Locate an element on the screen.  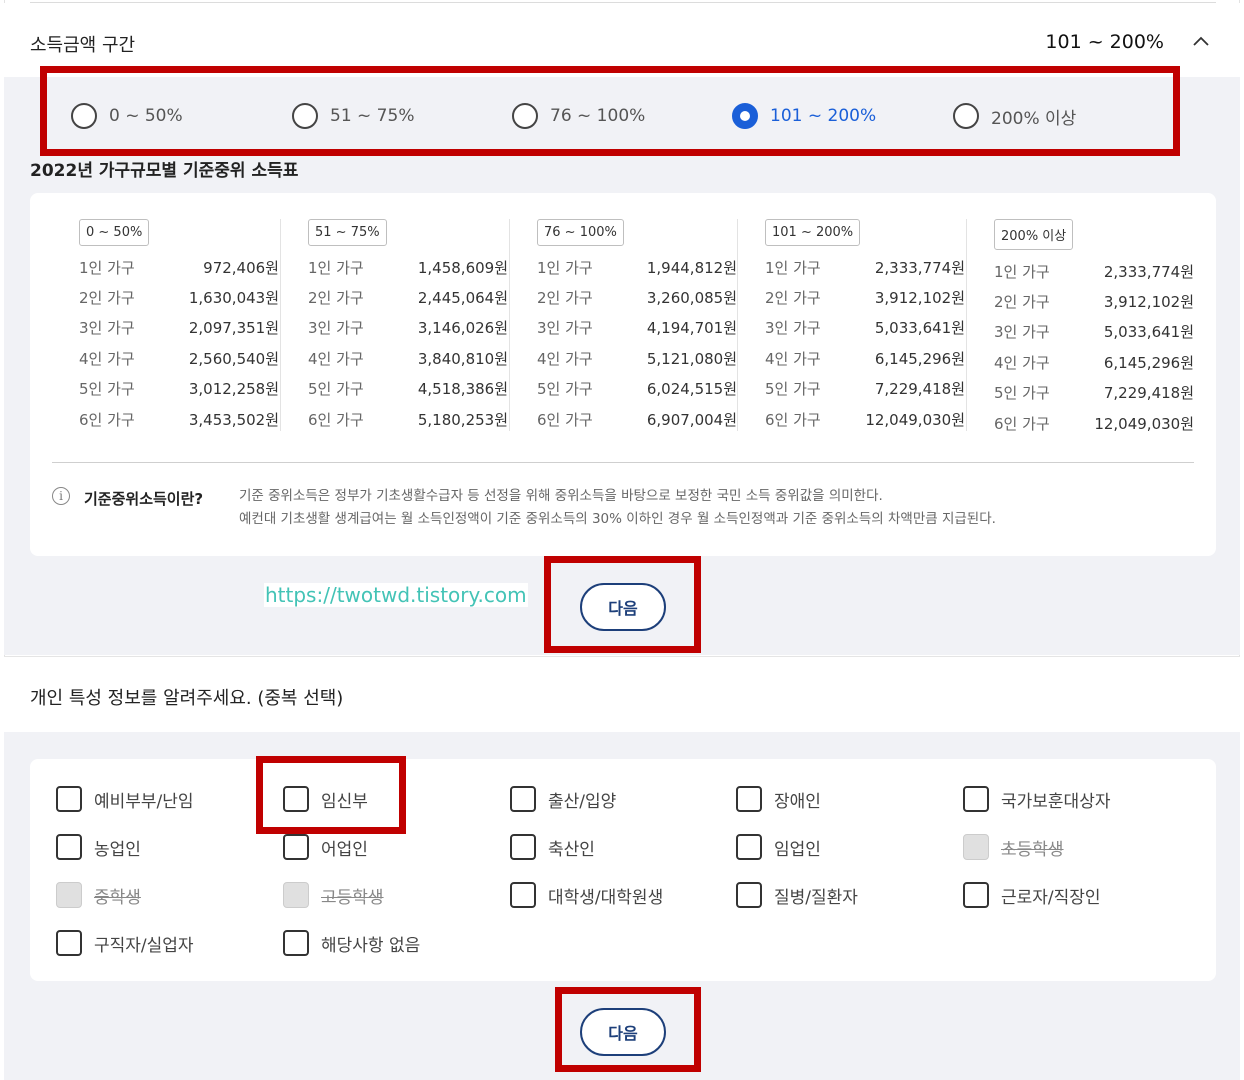
table-divider is located at coordinates (623, 462).